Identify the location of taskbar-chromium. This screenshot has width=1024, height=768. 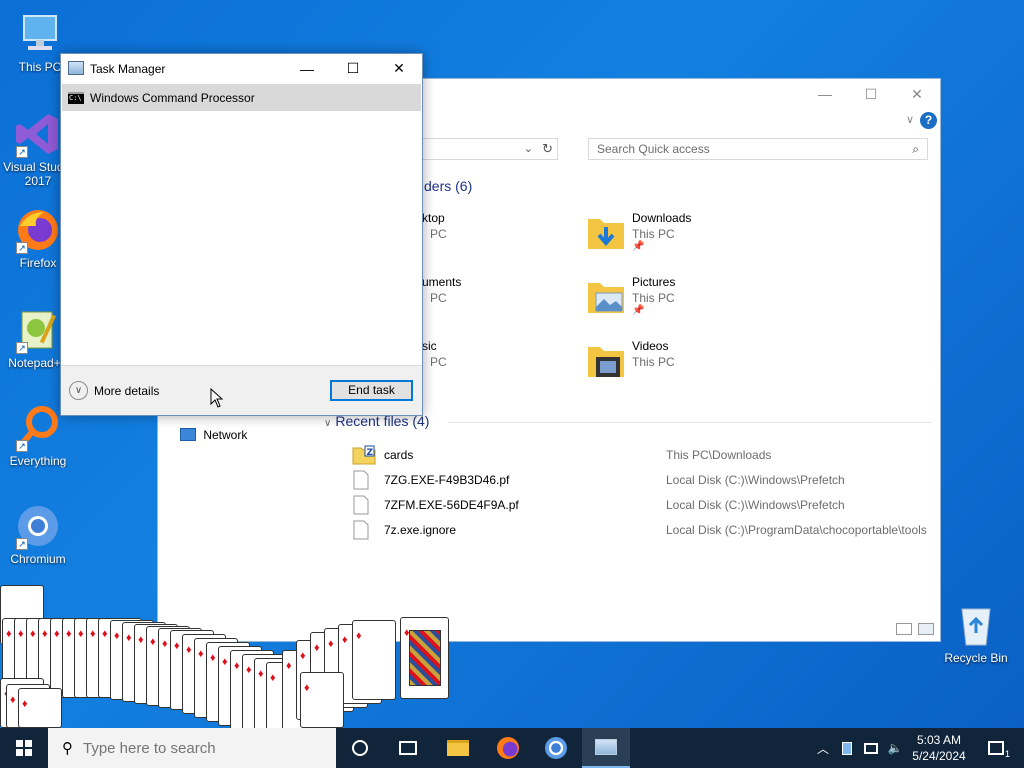
(556, 748).